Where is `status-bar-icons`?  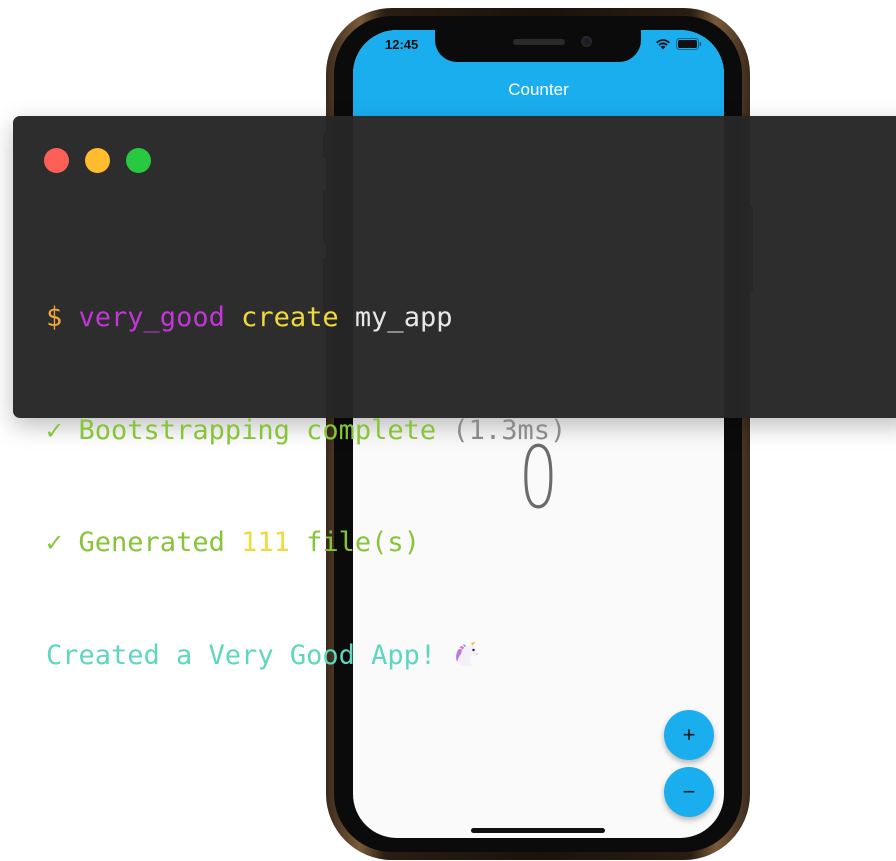
status-bar-icons is located at coordinates (678, 44).